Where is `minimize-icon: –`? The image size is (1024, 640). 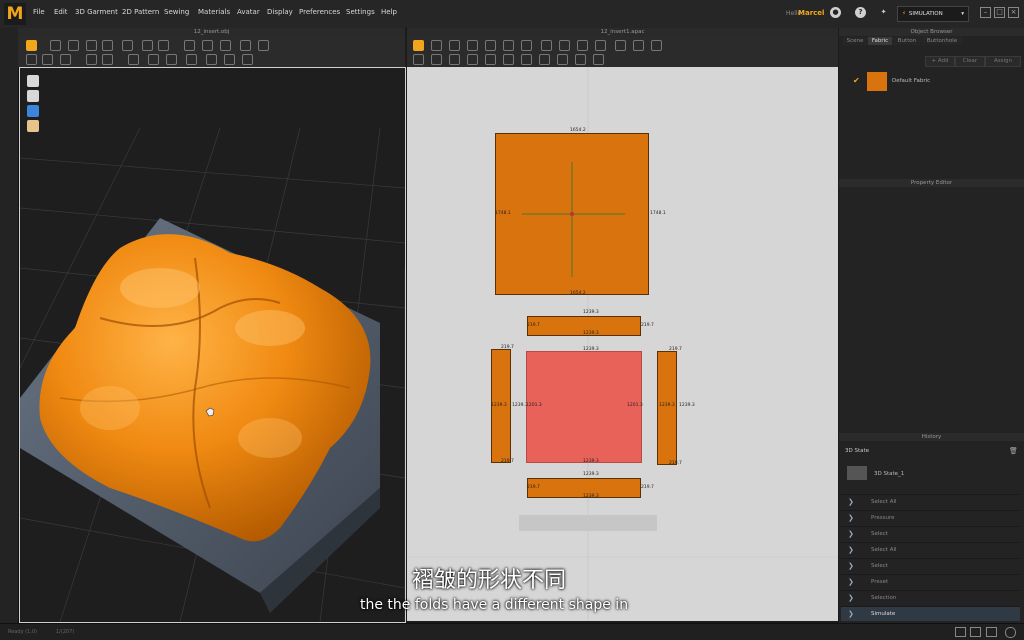
minimize-icon: – is located at coordinates (985, 12).